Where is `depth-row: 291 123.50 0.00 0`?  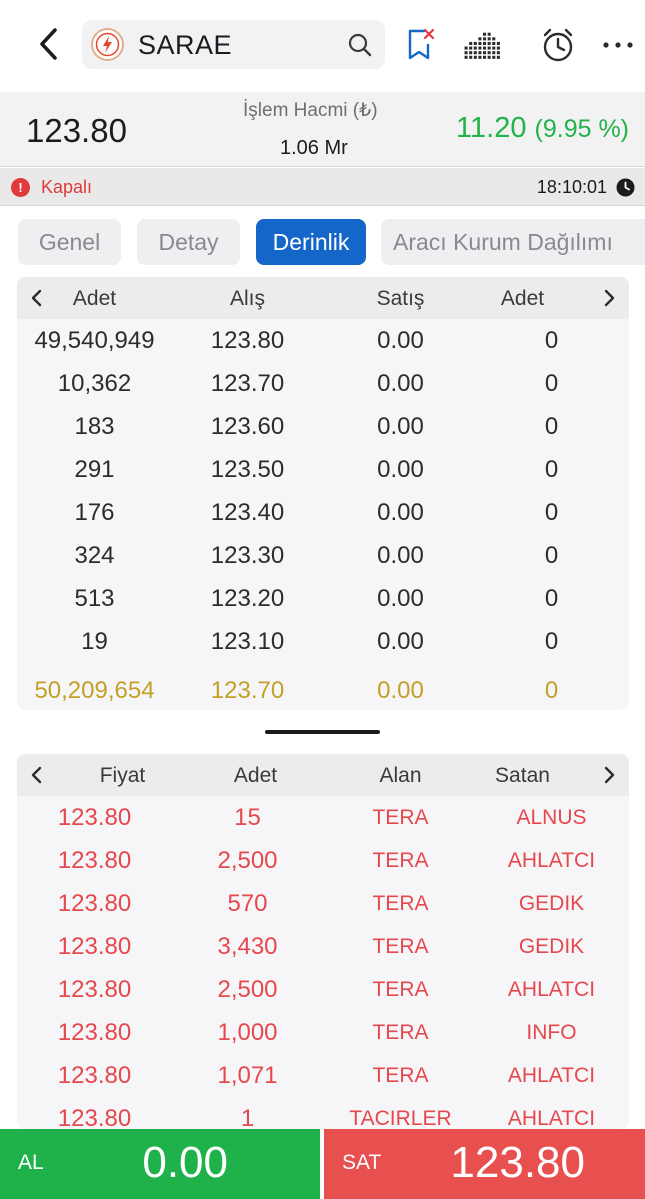
depth-row: 291 123.50 0.00 0 is located at coordinates (323, 469).